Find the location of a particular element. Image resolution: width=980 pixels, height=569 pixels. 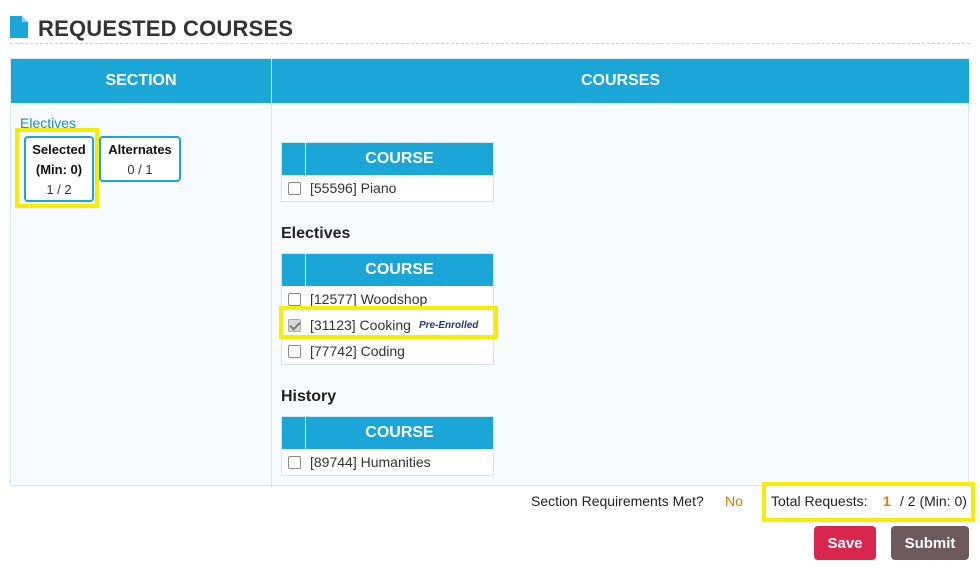

alternates-label: Alternates is located at coordinates (140, 149).